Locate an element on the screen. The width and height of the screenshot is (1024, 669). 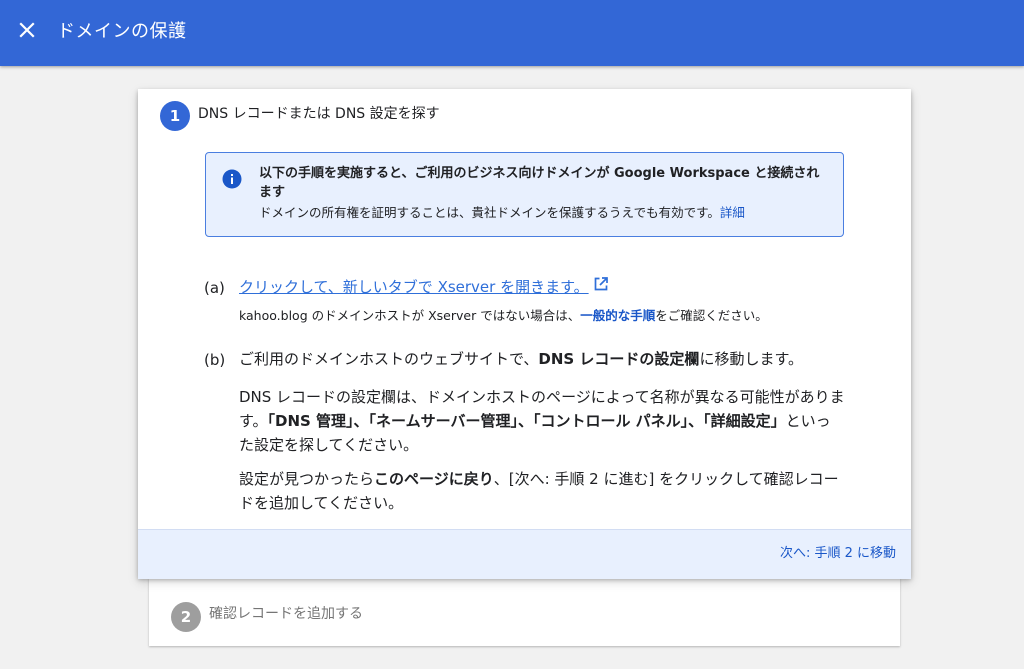
other-host-note-suffix: をご確認ください。 is located at coordinates (711, 315).